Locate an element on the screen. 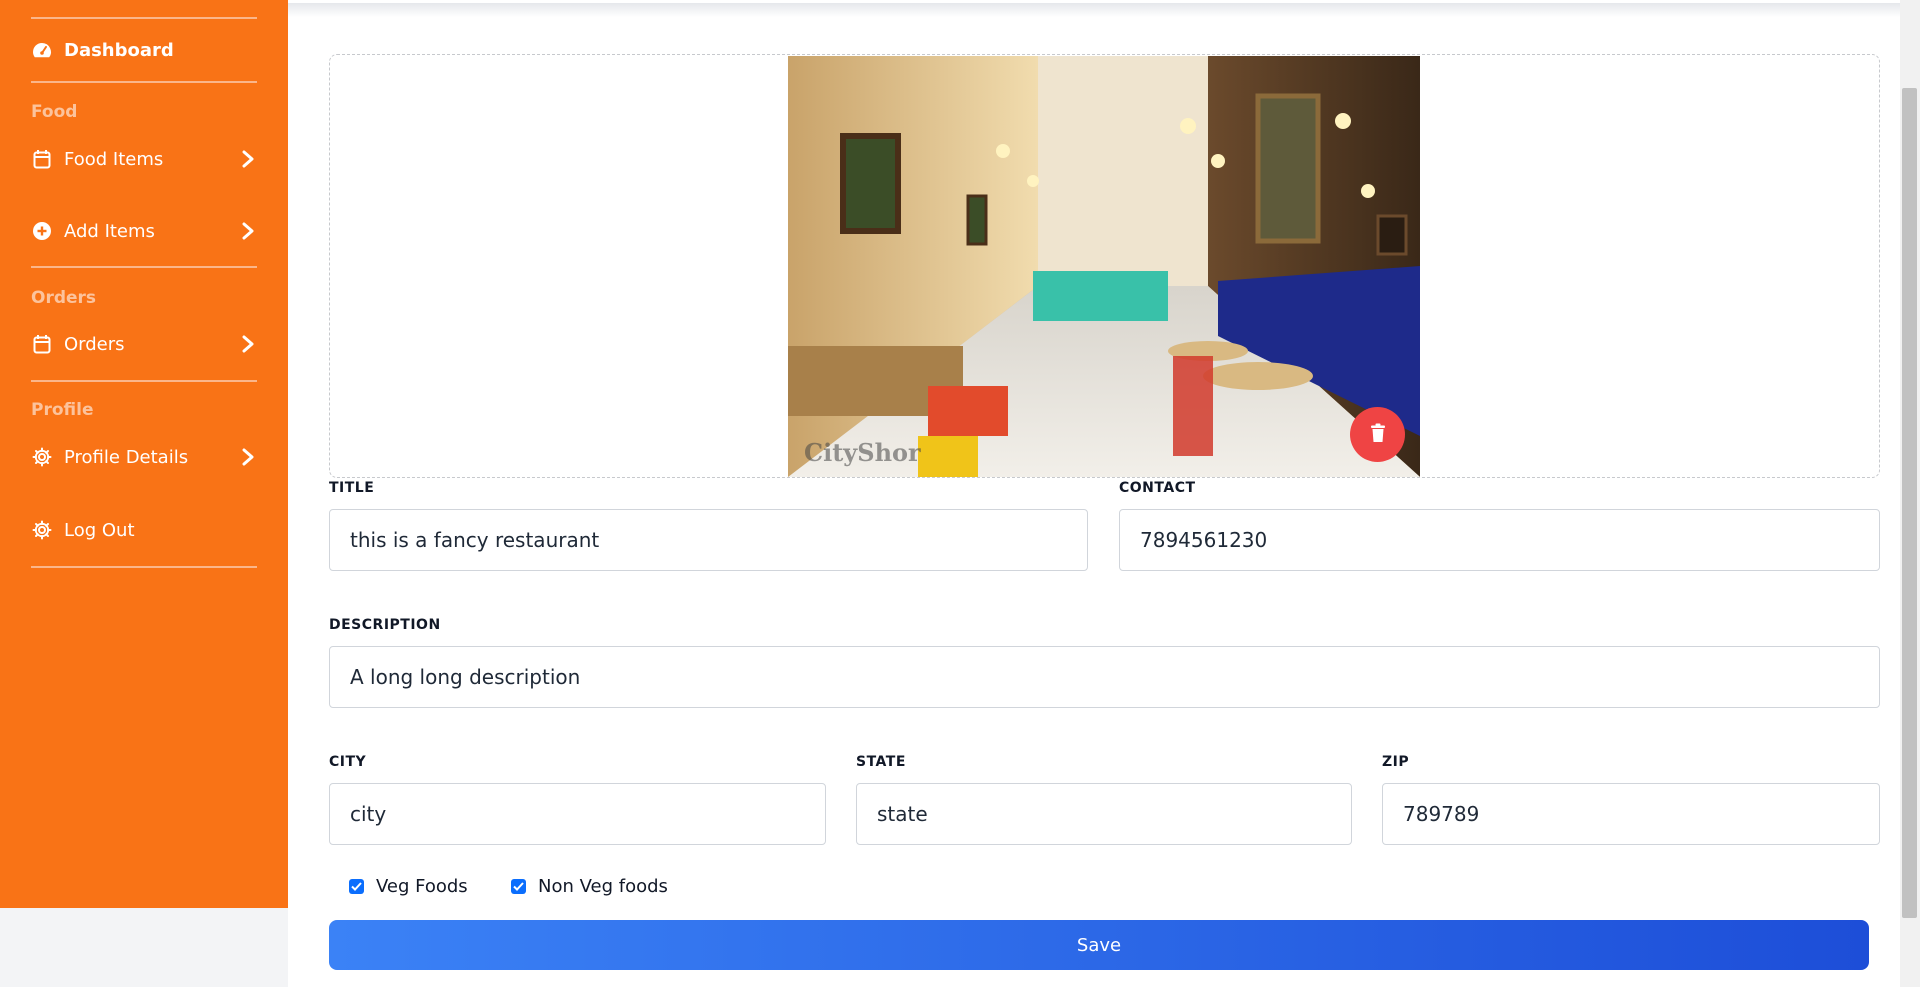 The image size is (1920, 987). title-input: this is a fancy restaurant is located at coordinates (708, 540).